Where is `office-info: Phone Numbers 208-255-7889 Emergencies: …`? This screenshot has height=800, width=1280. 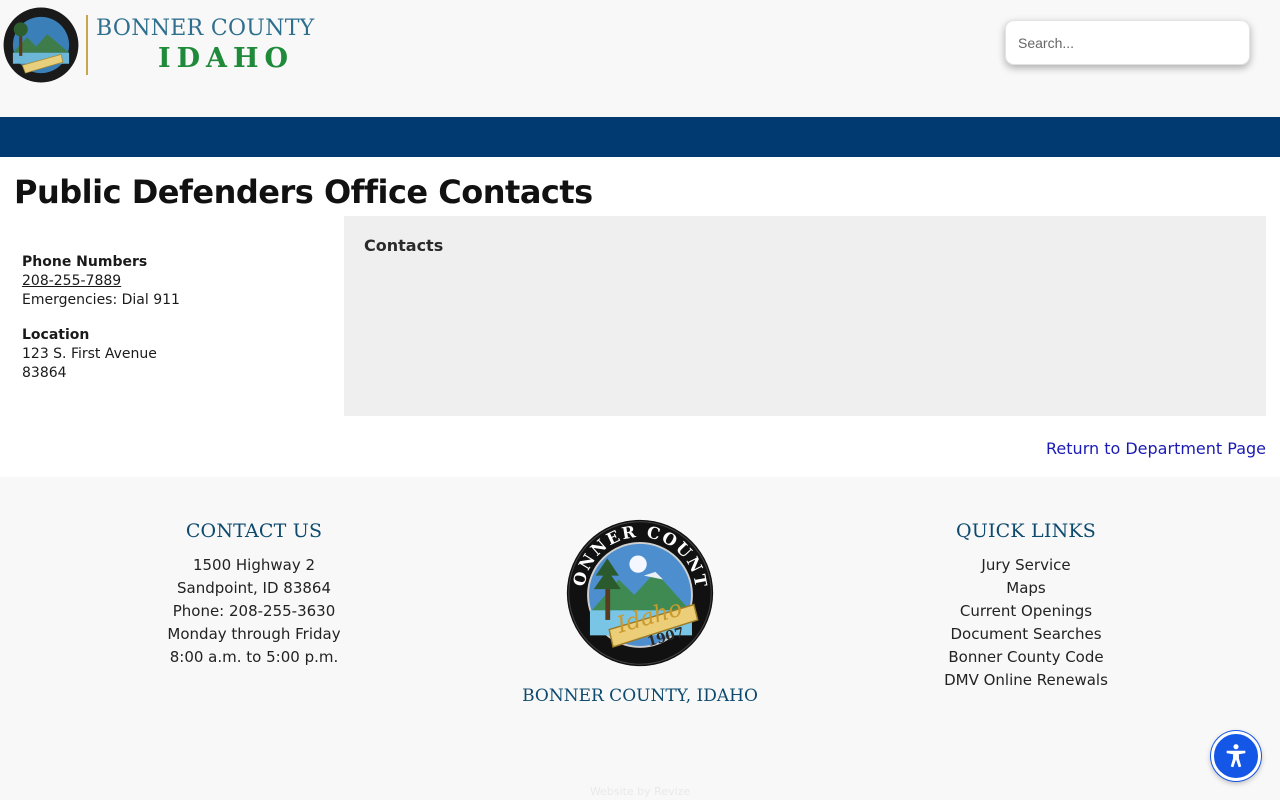
office-info: Phone Numbers 208-255-7889 Emergencies: … is located at coordinates (101, 326).